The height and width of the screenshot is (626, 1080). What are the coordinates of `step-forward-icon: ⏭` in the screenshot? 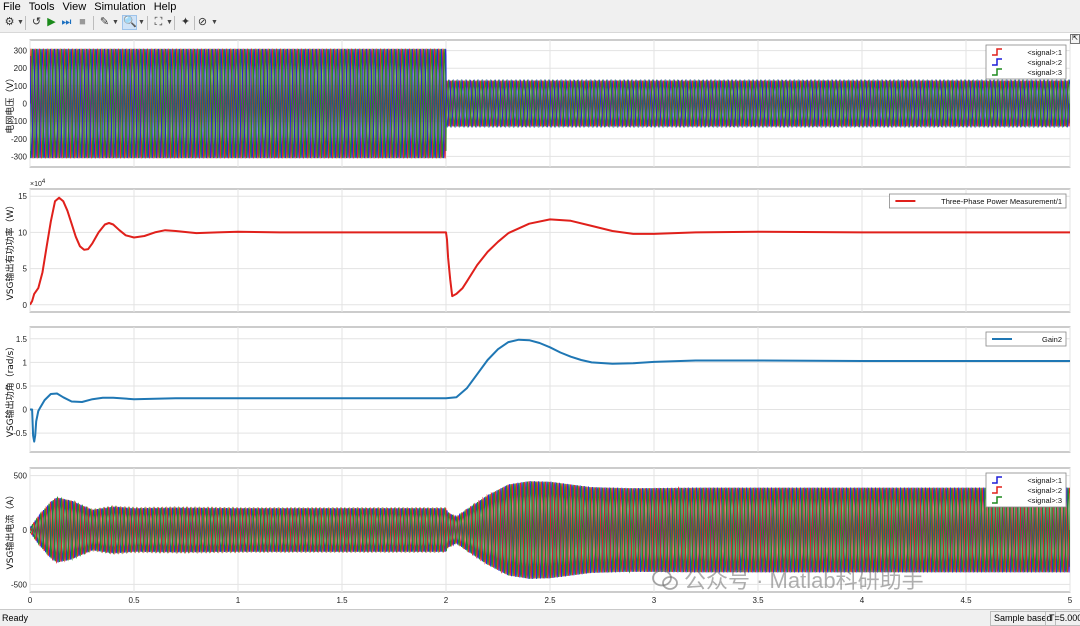 It's located at (66, 22).